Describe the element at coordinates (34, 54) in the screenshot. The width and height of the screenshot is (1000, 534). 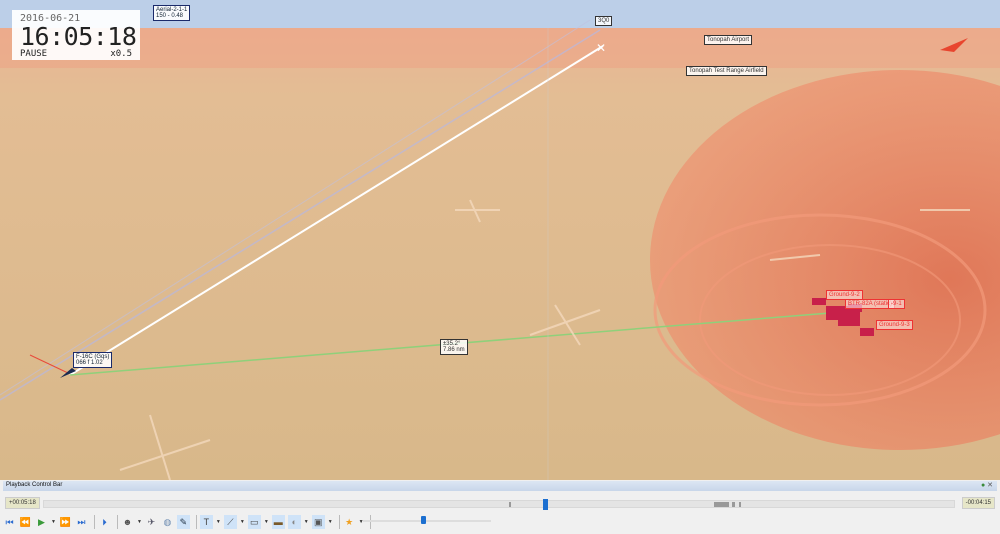
I see `clock-state: PAUSE` at that location.